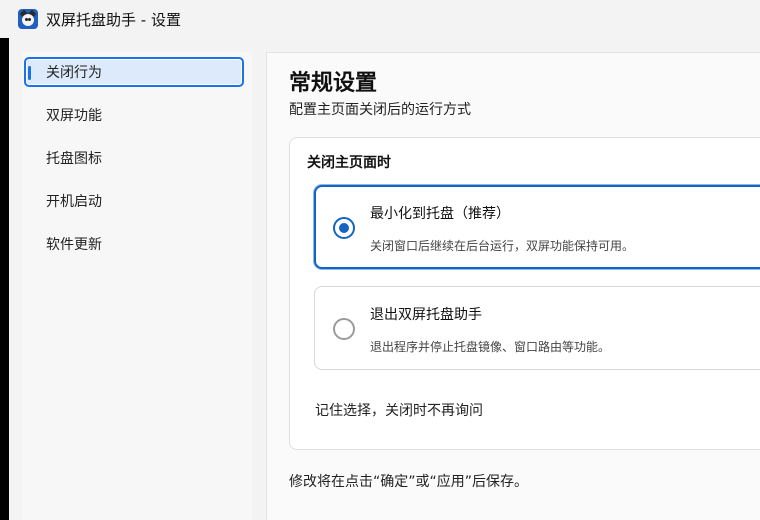 The image size is (760, 520). What do you see at coordinates (380, 110) in the screenshot?
I see `page-subtitle: 配置主页面关闭后的运行方式` at bounding box center [380, 110].